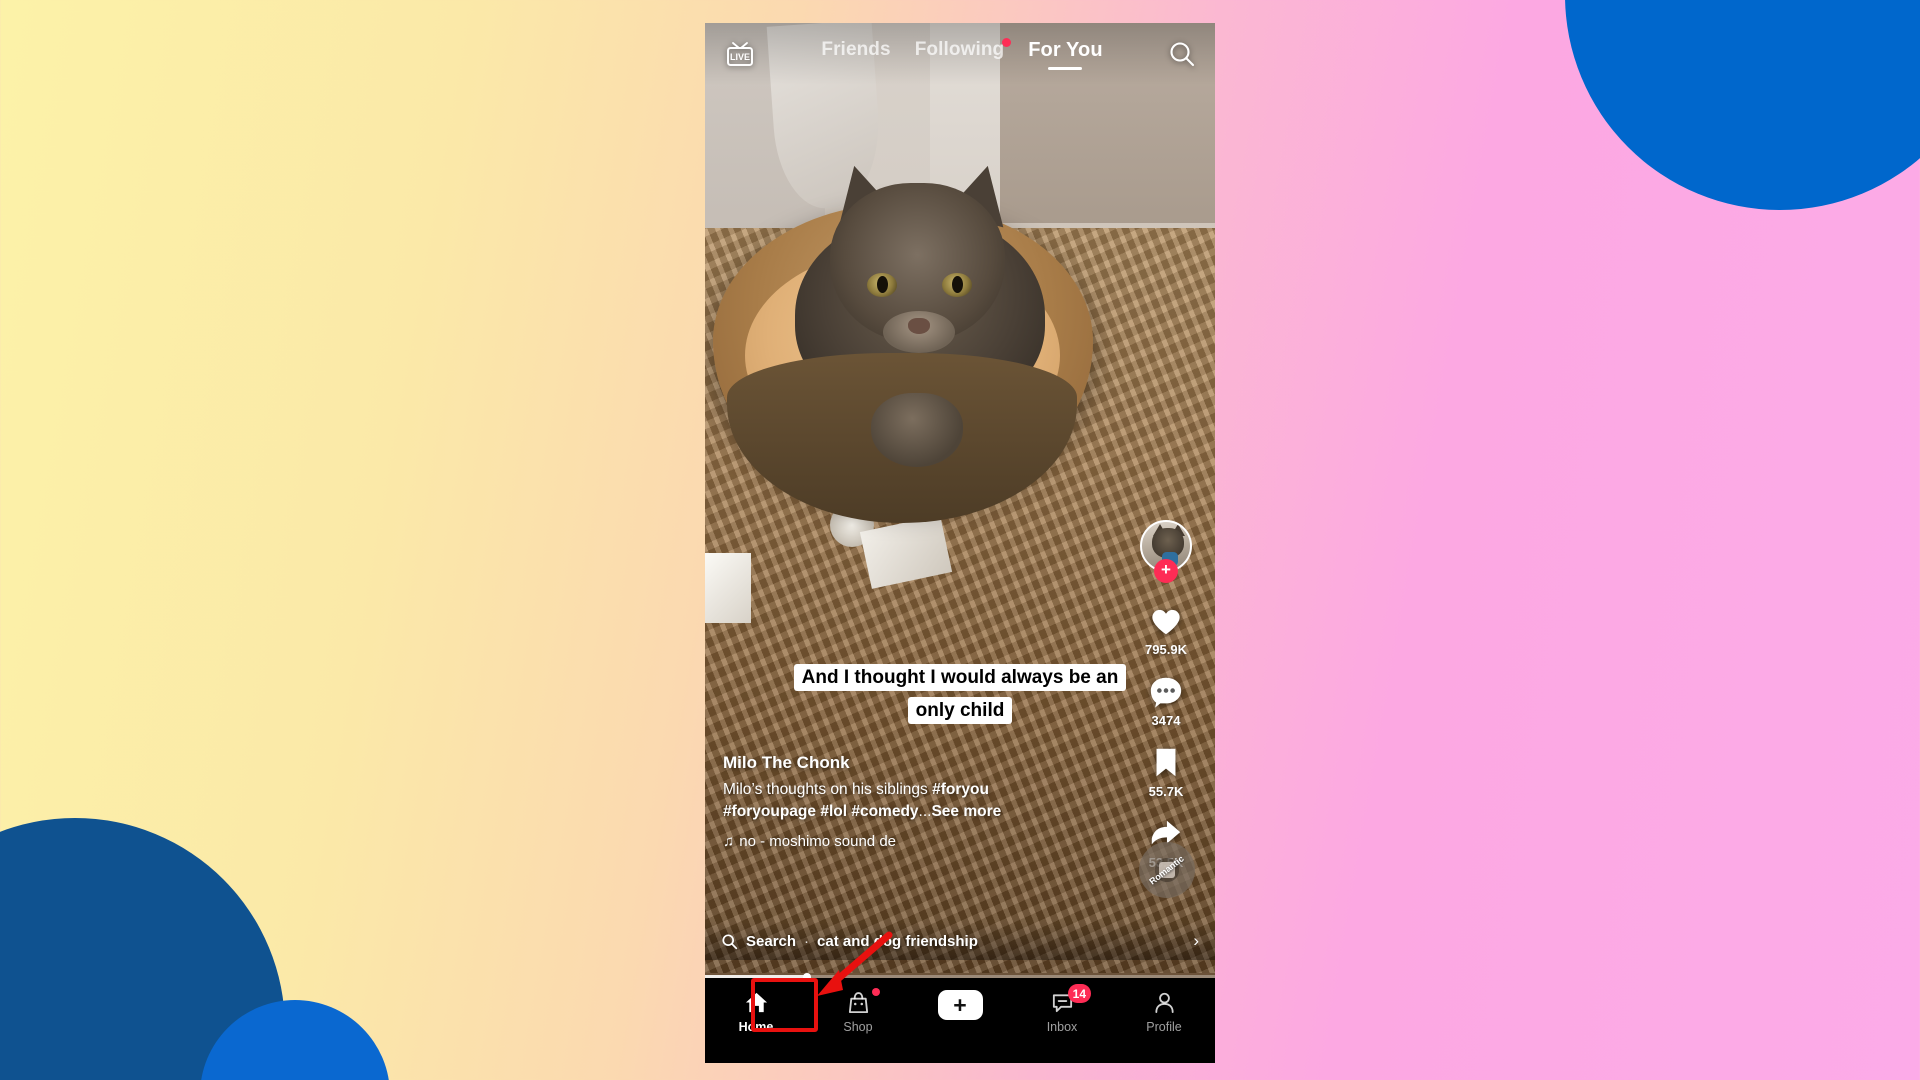 Image resolution: width=1920 pixels, height=1080 pixels. Describe the element at coordinates (919, 326) in the screenshot. I see `cat-nose` at that location.